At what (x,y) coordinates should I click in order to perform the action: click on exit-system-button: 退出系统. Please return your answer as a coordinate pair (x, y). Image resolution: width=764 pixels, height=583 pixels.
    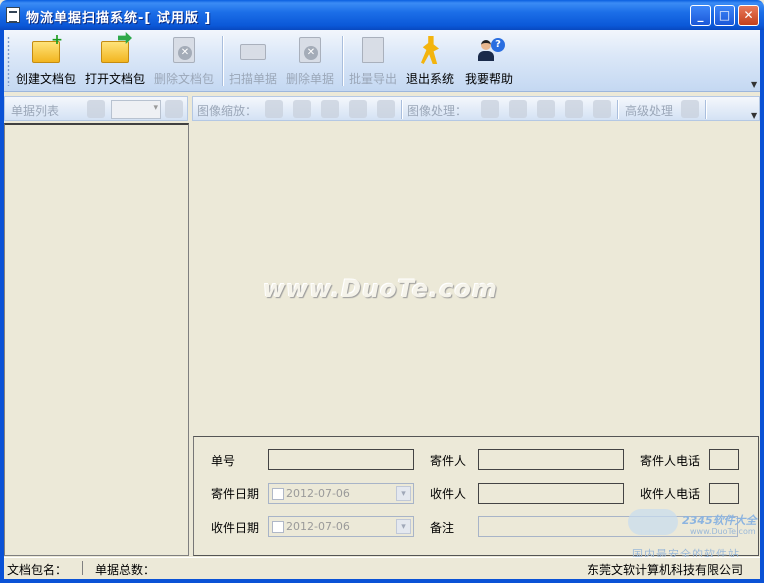
    Looking at the image, I should click on (430, 60).